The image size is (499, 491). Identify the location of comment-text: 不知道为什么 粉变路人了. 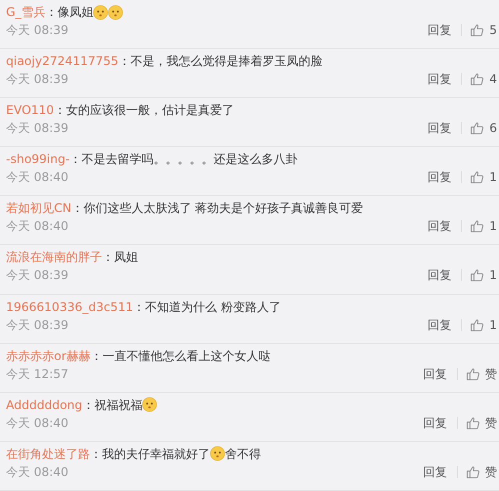
(213, 307).